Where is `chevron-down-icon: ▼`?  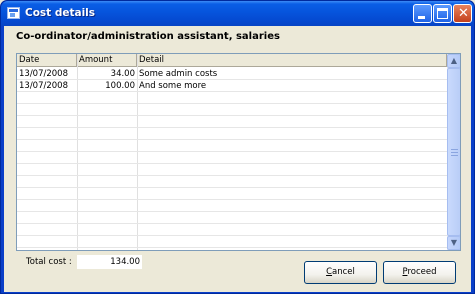
chevron-down-icon: ▼ is located at coordinates (454, 242).